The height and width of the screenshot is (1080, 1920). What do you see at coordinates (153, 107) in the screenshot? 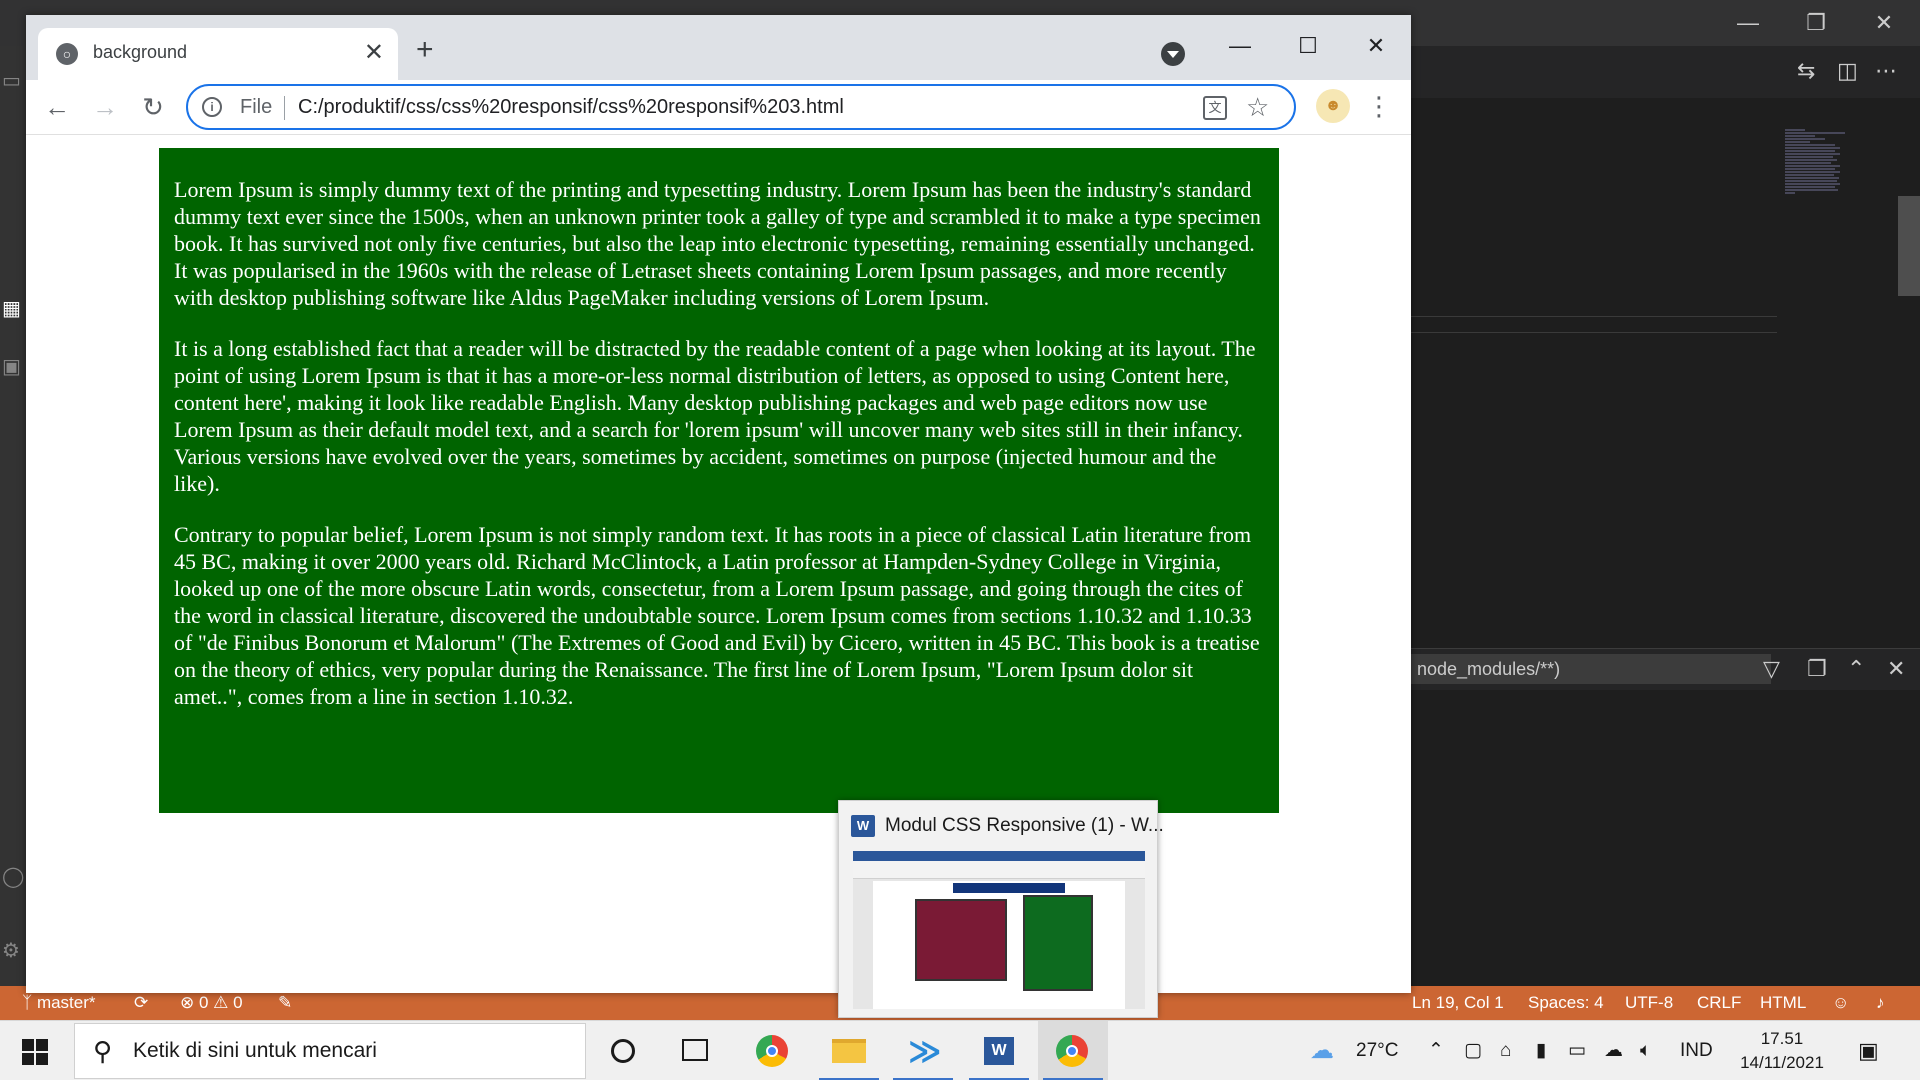
I see `reload-button: ↻` at bounding box center [153, 107].